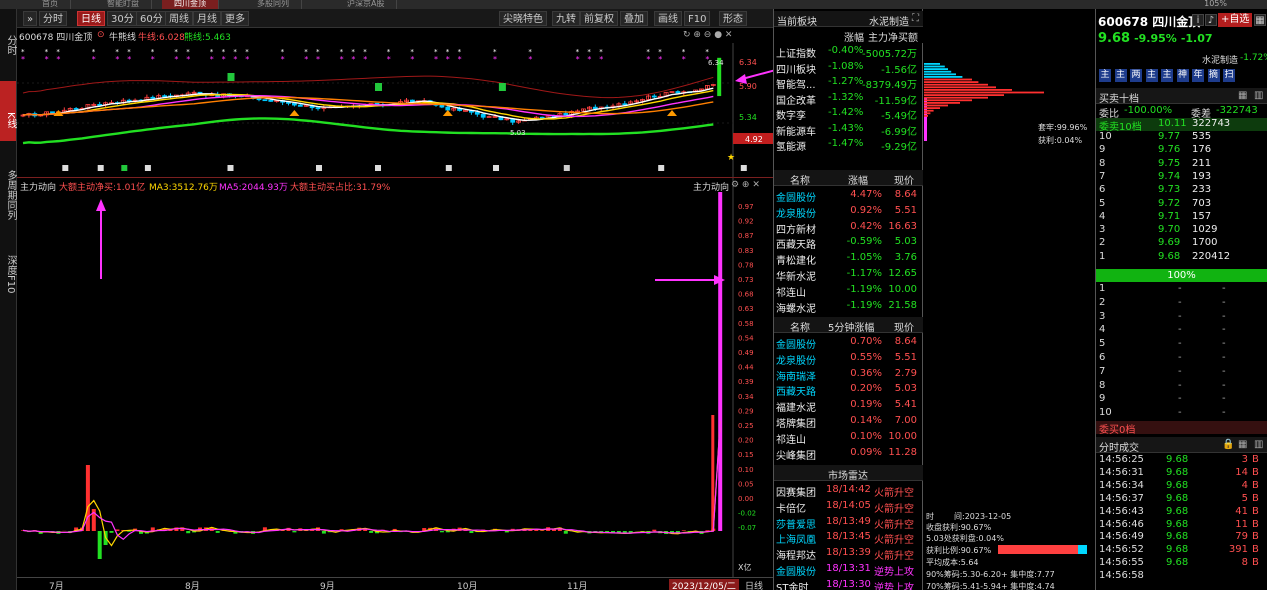 Image resolution: width=1267 pixels, height=590 pixels. Describe the element at coordinates (848, 554) in the screenshot. I see `radar-row: 海程邦达 18/13:39 火箭升空` at that location.